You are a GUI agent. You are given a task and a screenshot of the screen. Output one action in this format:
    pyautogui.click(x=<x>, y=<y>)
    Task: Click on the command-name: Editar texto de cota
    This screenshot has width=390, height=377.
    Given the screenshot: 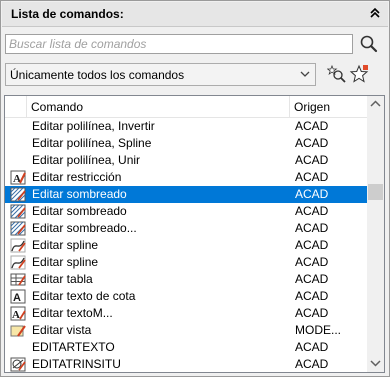 What is the action you would take?
    pyautogui.click(x=84, y=296)
    